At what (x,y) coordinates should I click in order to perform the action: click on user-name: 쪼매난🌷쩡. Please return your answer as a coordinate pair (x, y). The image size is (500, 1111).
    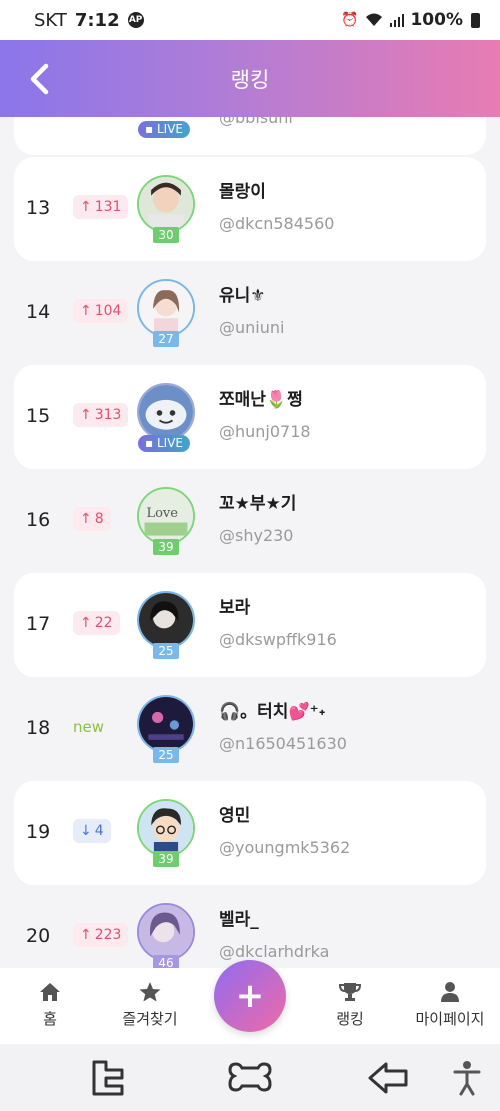
    Looking at the image, I should click on (261, 400).